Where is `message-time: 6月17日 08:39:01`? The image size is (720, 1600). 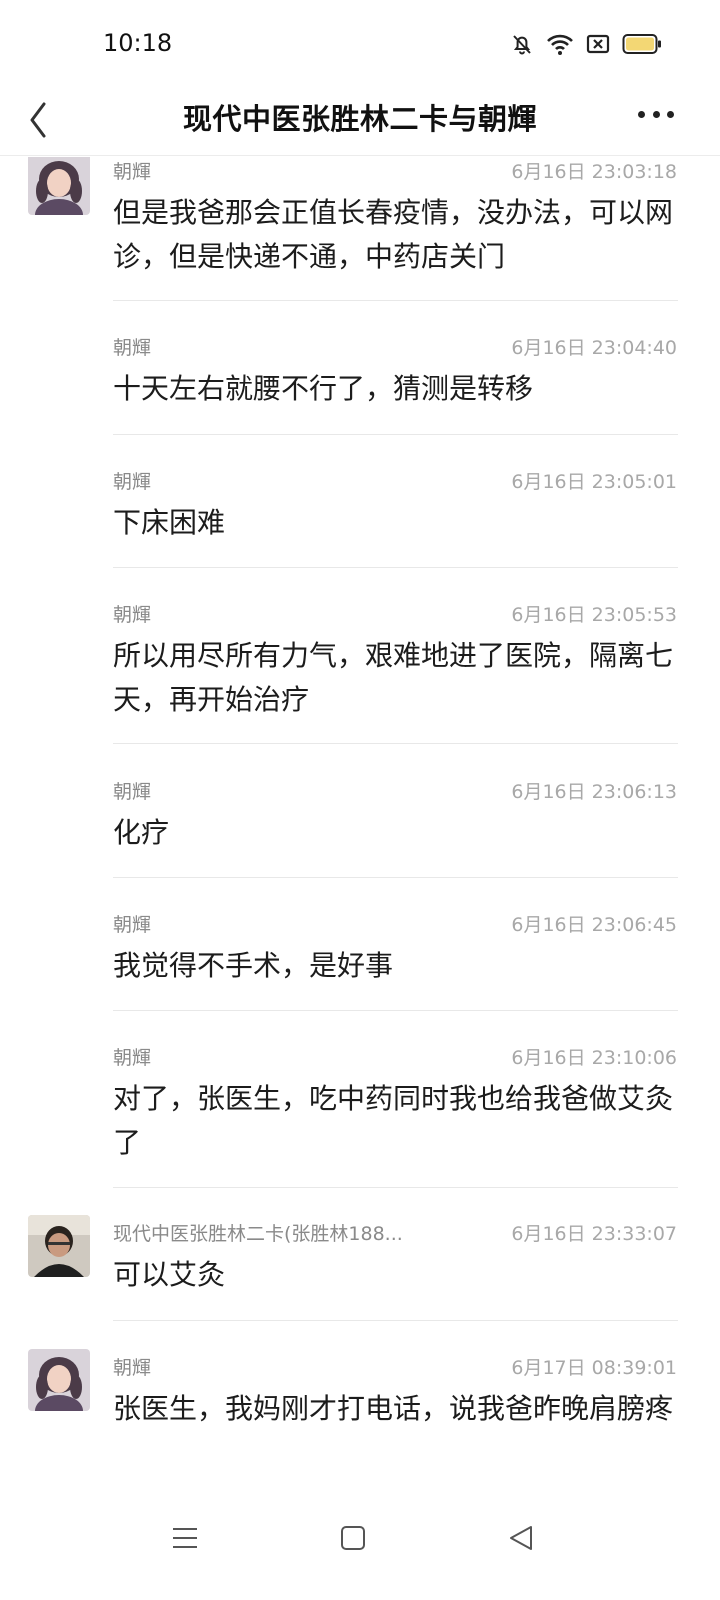 message-time: 6月17日 08:39:01 is located at coordinates (594, 1368).